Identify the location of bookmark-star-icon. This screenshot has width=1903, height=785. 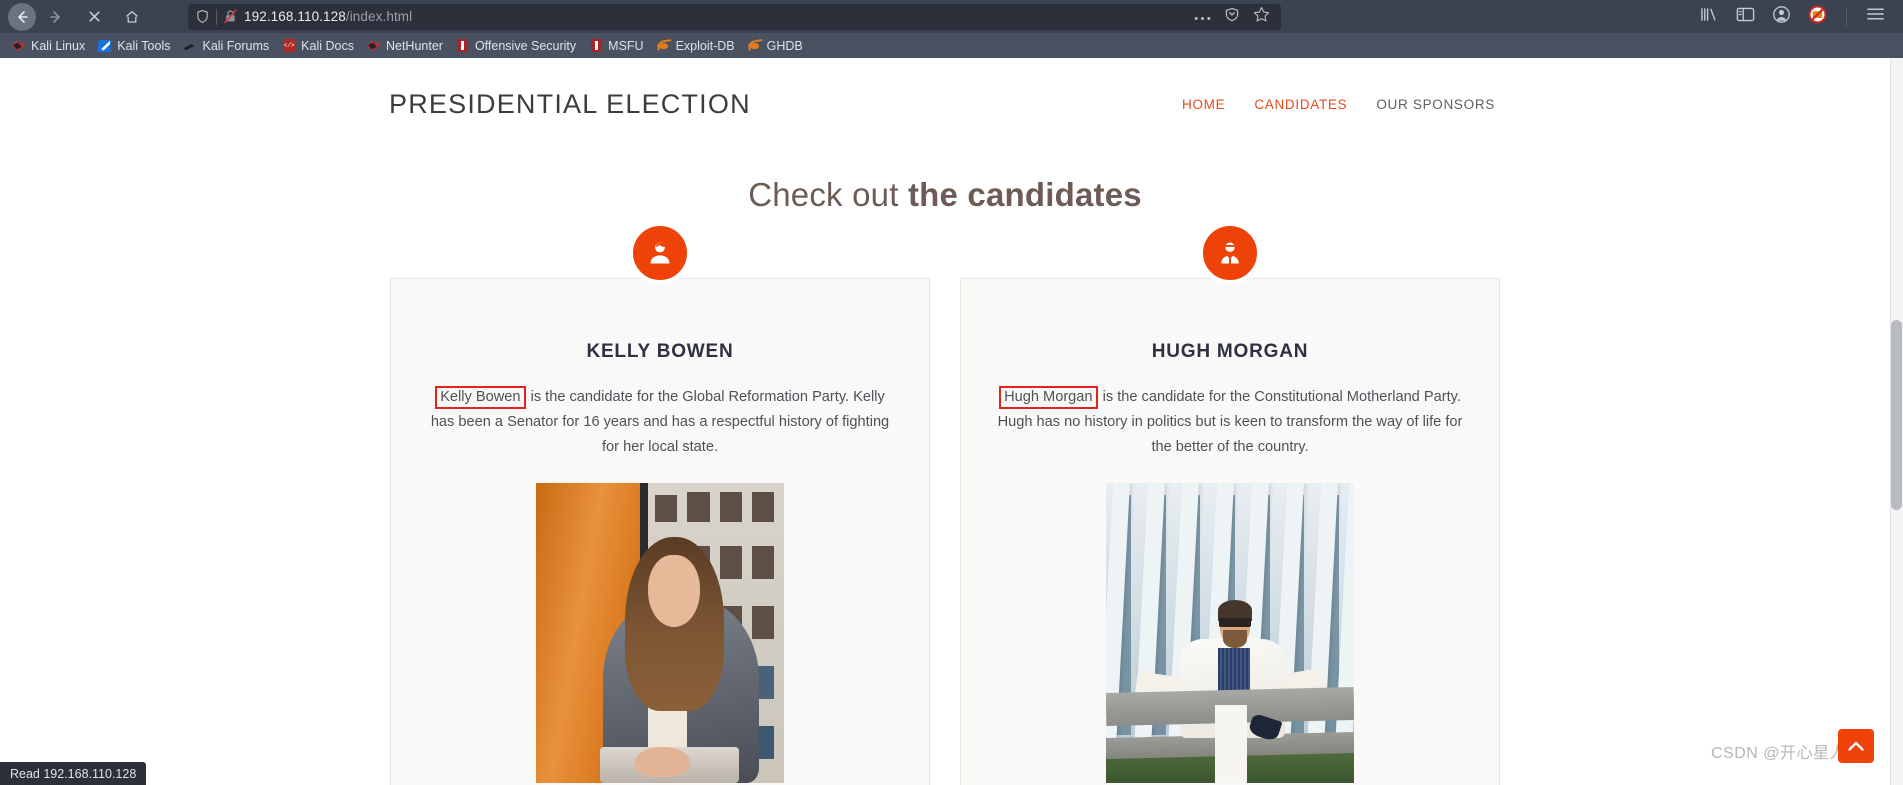
(1261, 17).